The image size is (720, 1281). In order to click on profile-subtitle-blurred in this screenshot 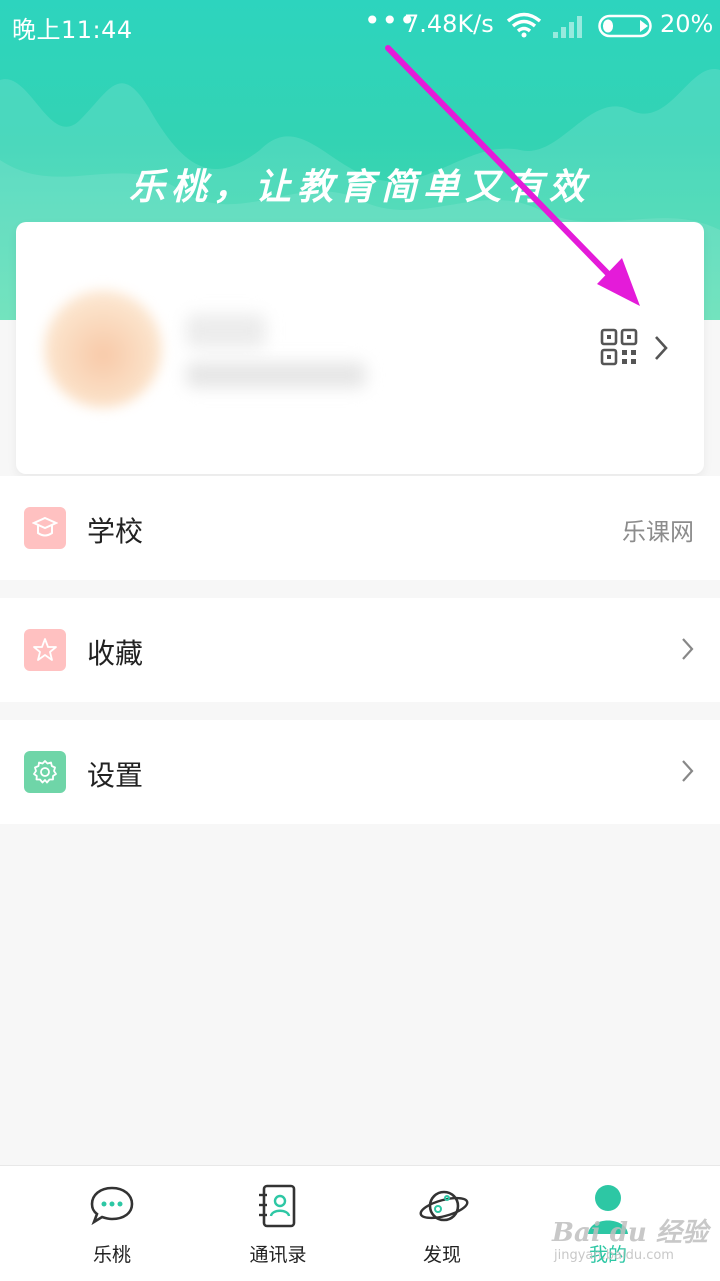, I will do `click(276, 375)`.